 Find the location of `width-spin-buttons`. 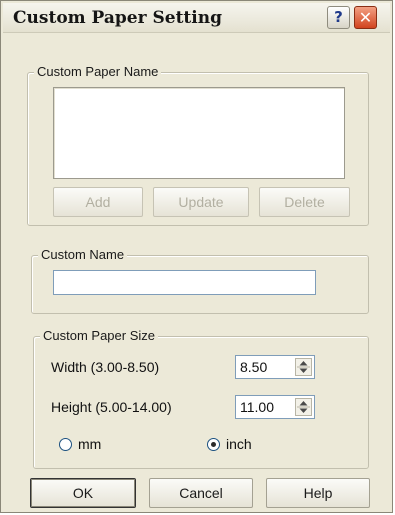

width-spin-buttons is located at coordinates (303, 367).